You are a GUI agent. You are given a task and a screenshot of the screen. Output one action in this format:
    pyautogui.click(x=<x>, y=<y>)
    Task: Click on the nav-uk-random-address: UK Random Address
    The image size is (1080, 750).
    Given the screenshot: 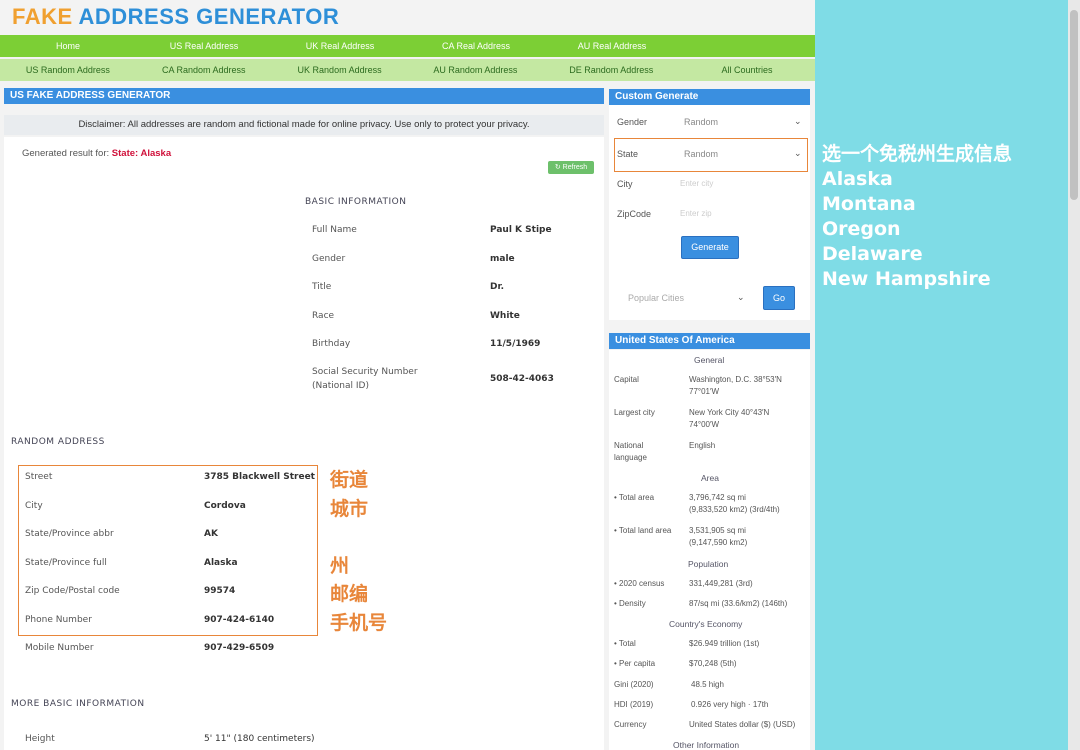 What is the action you would take?
    pyautogui.click(x=340, y=70)
    